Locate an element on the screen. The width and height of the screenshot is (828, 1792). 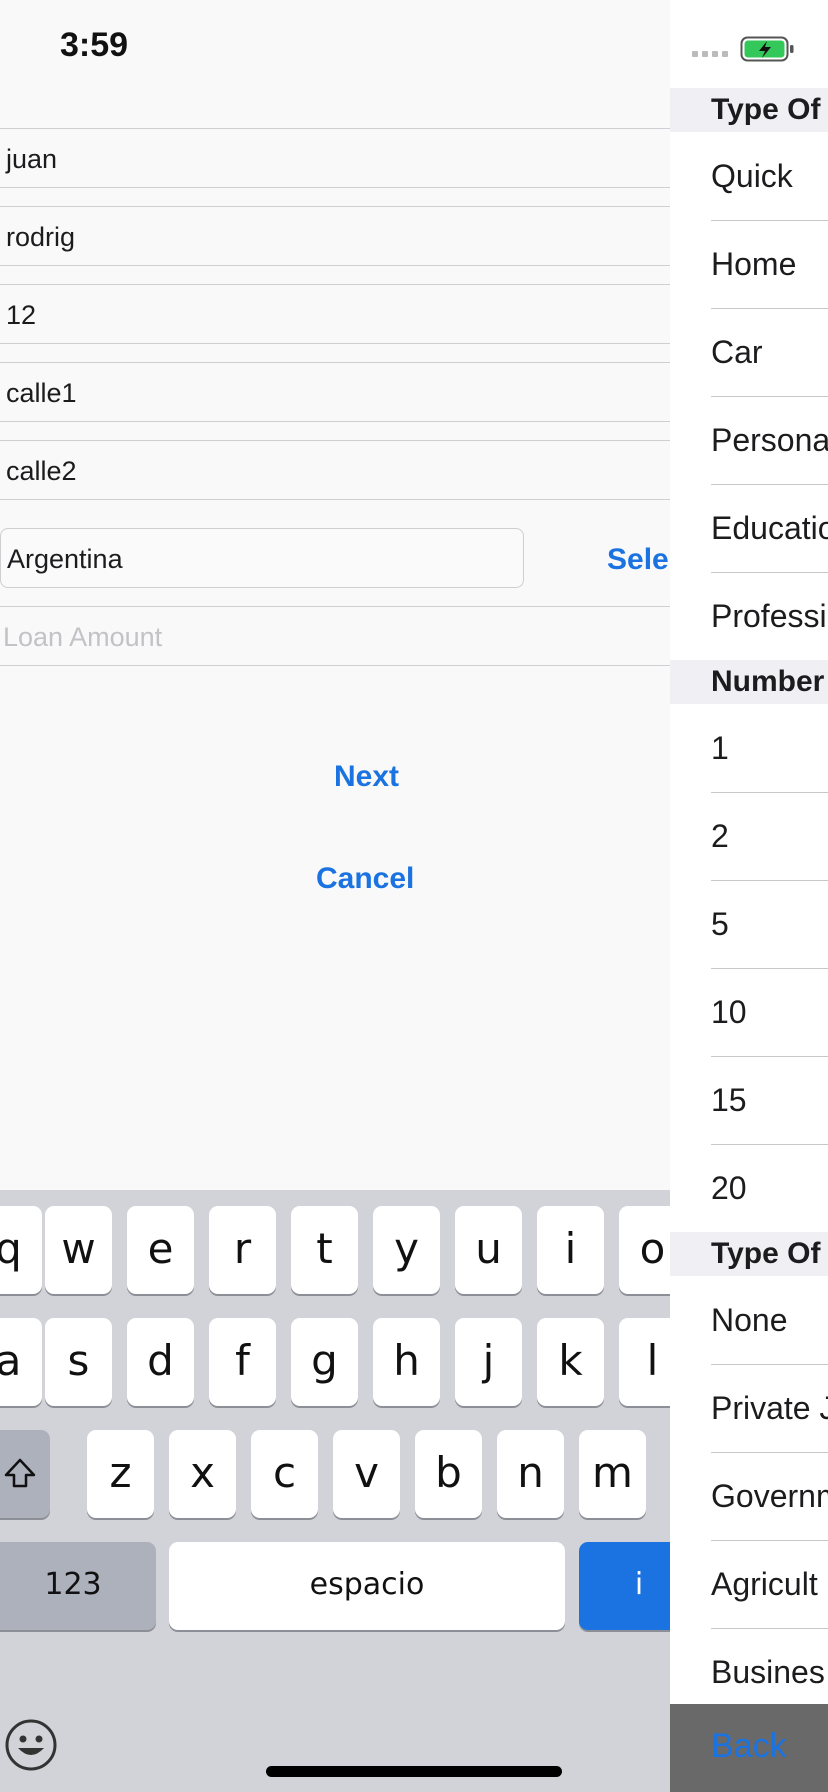
status-time: 3:59 is located at coordinates (94, 45).